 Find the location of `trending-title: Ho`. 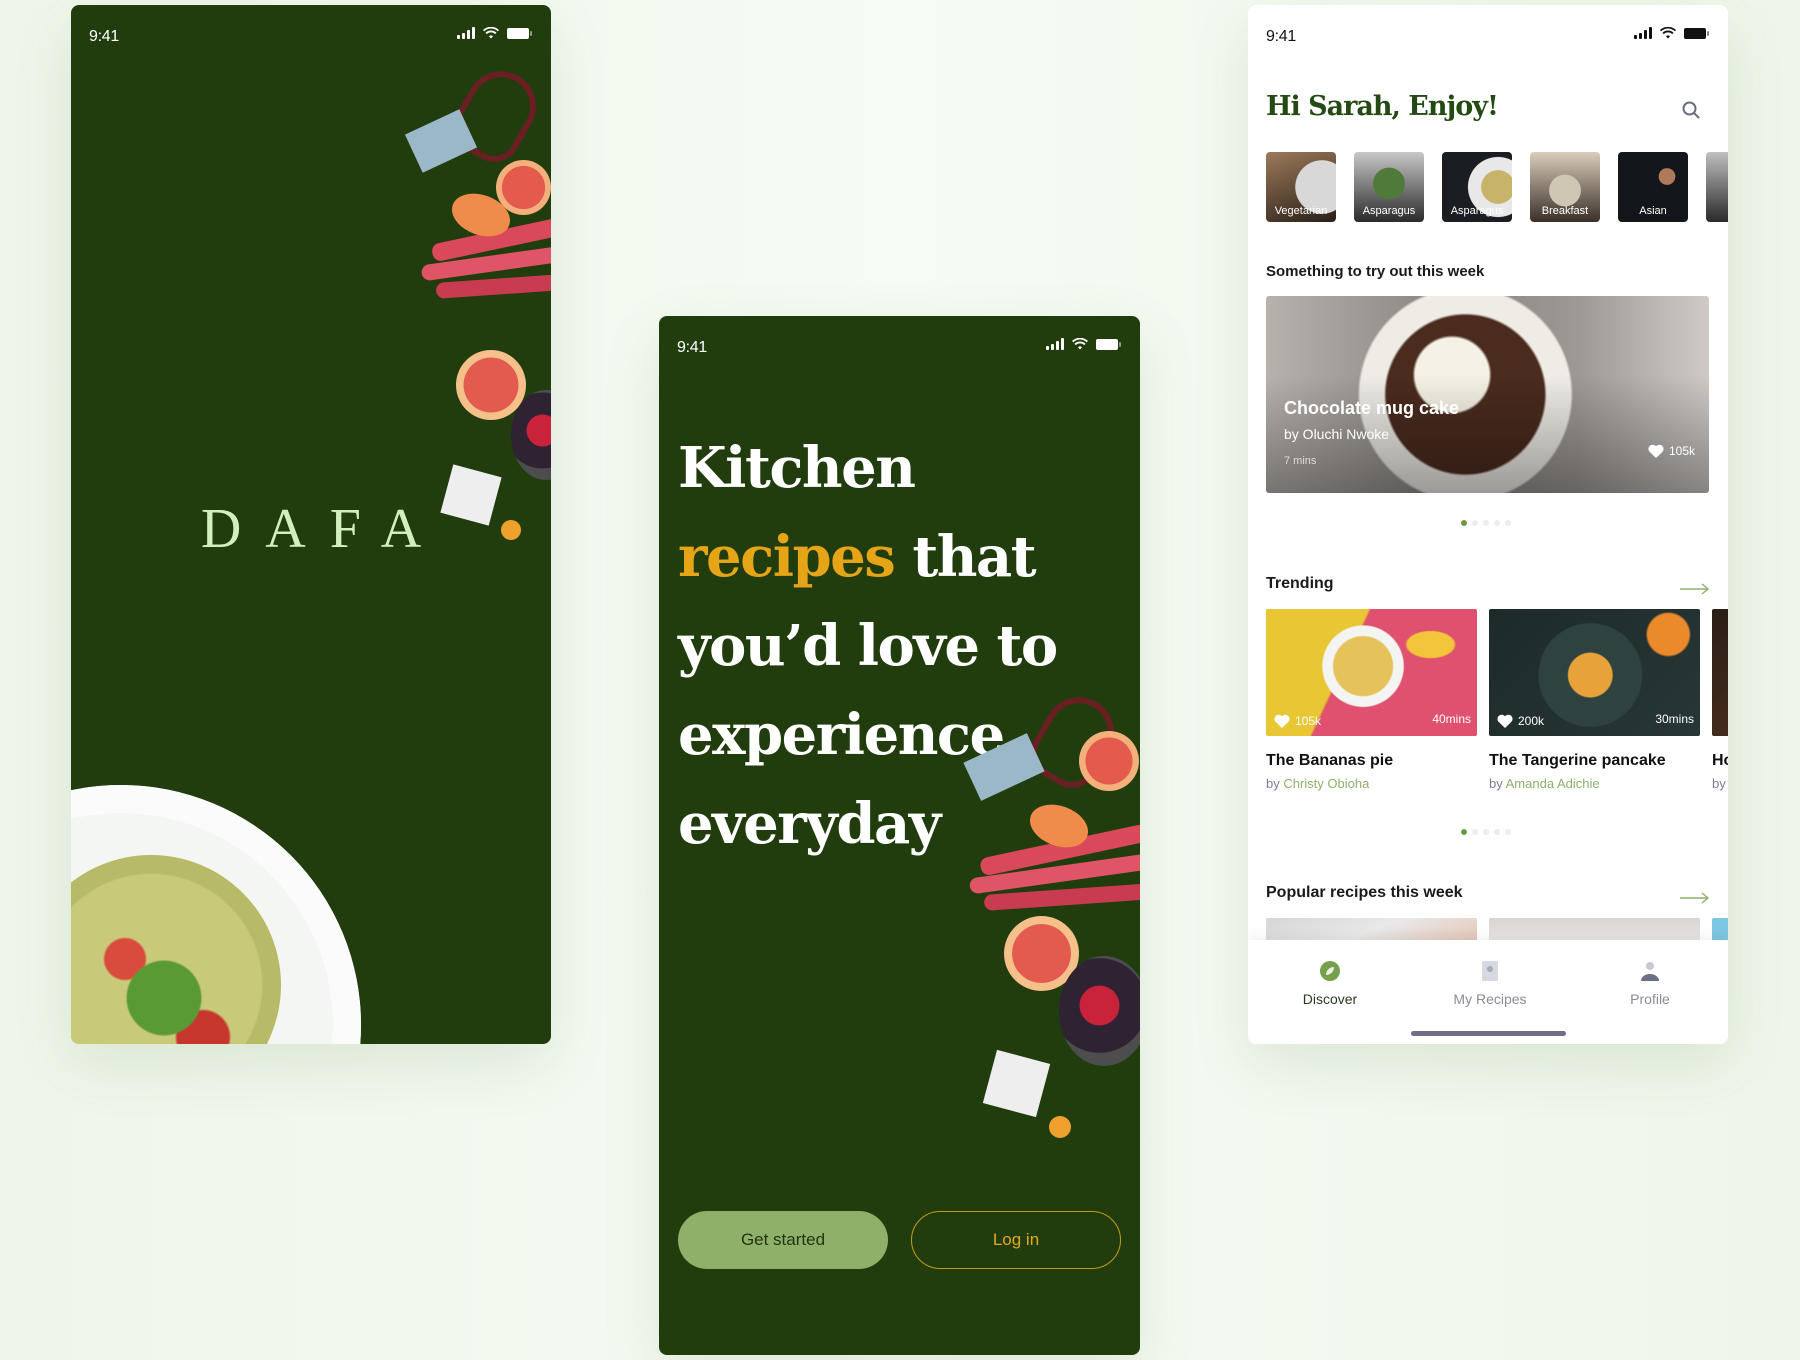

trending-title: Ho is located at coordinates (1720, 760).